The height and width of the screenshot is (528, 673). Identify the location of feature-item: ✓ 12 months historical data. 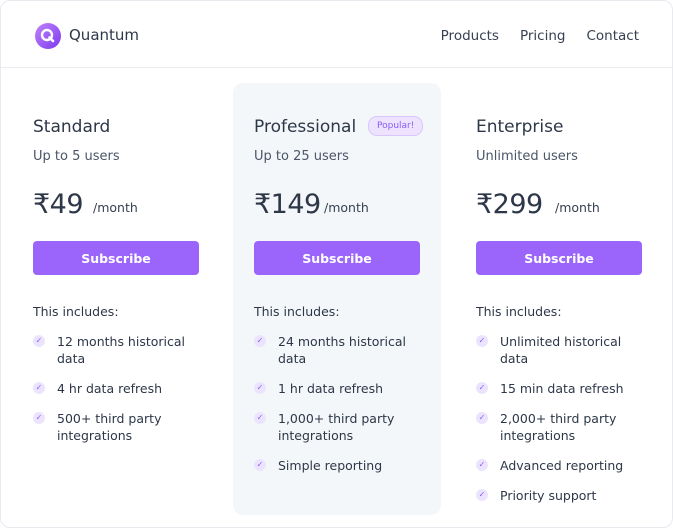
(118, 350).